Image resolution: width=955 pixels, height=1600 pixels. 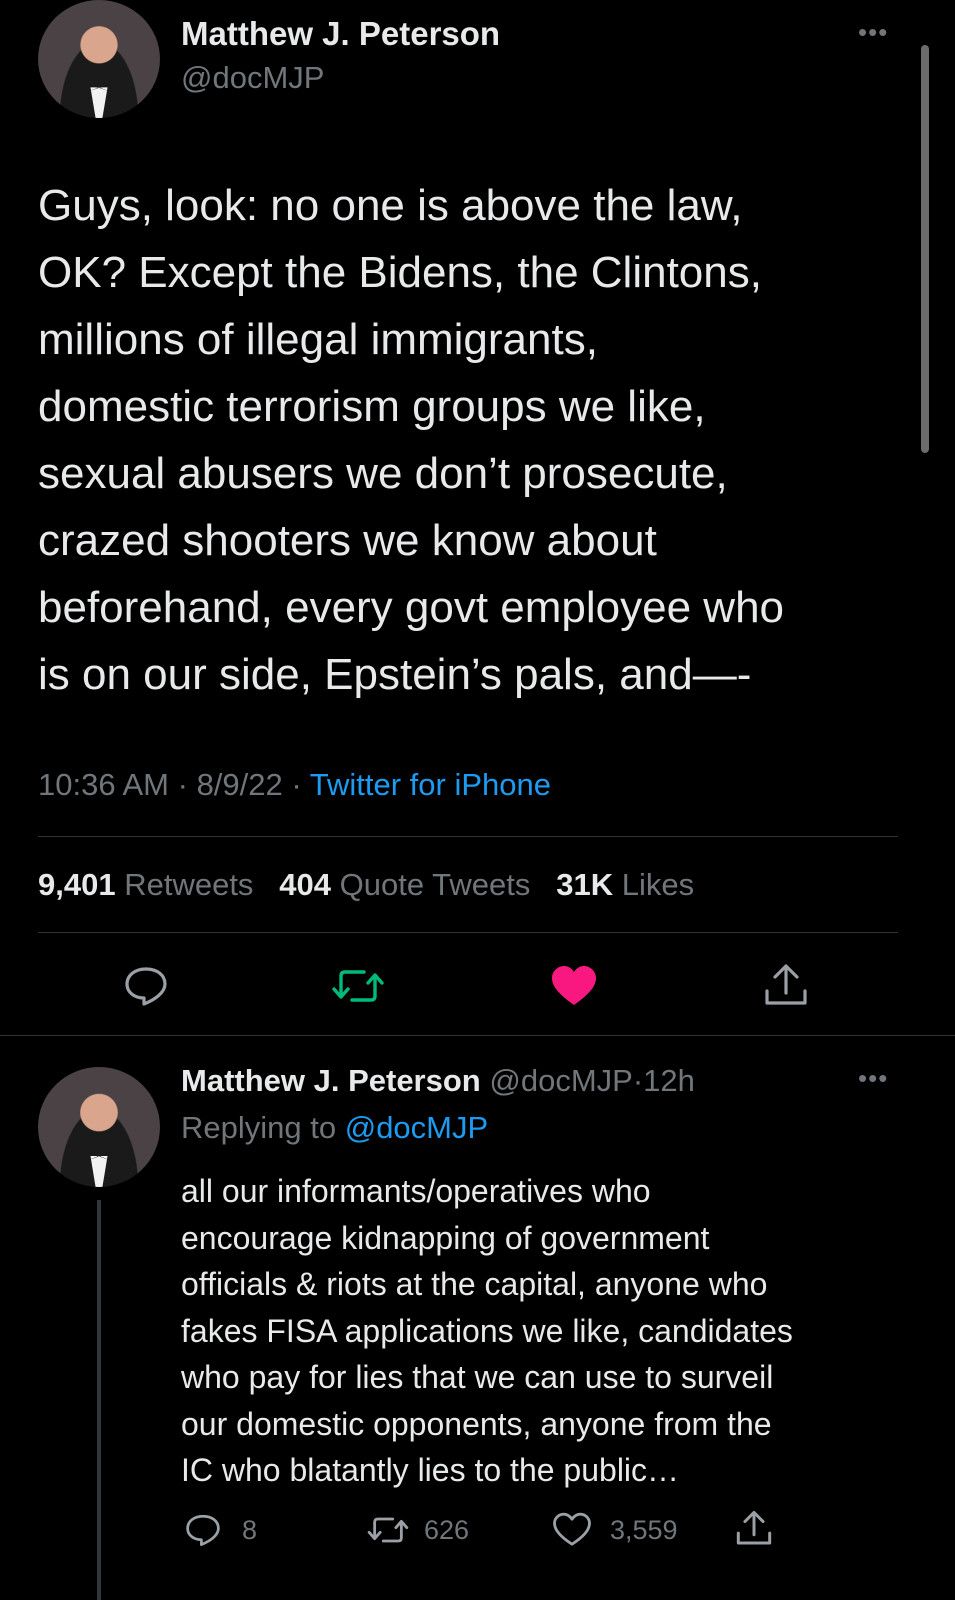 I want to click on like-count: 3,559, so click(x=644, y=1529).